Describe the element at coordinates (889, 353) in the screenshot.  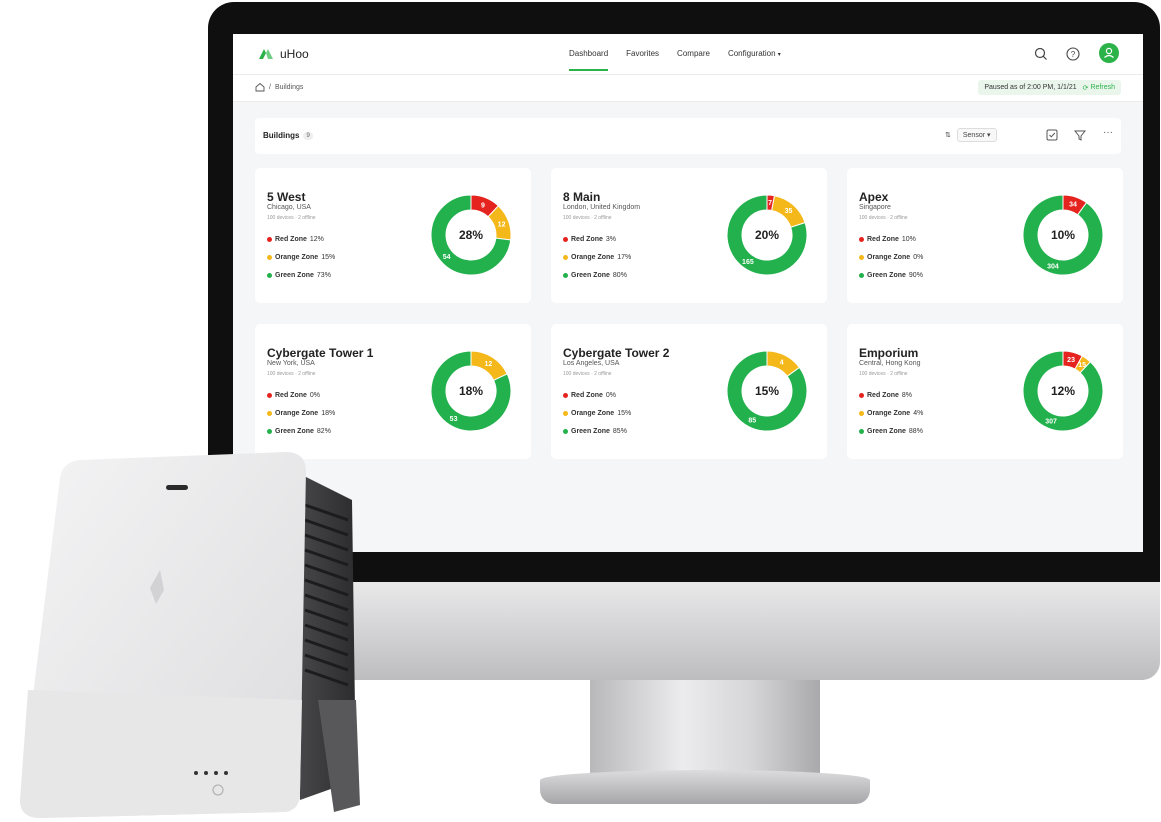
I see `building-name: Emporium` at that location.